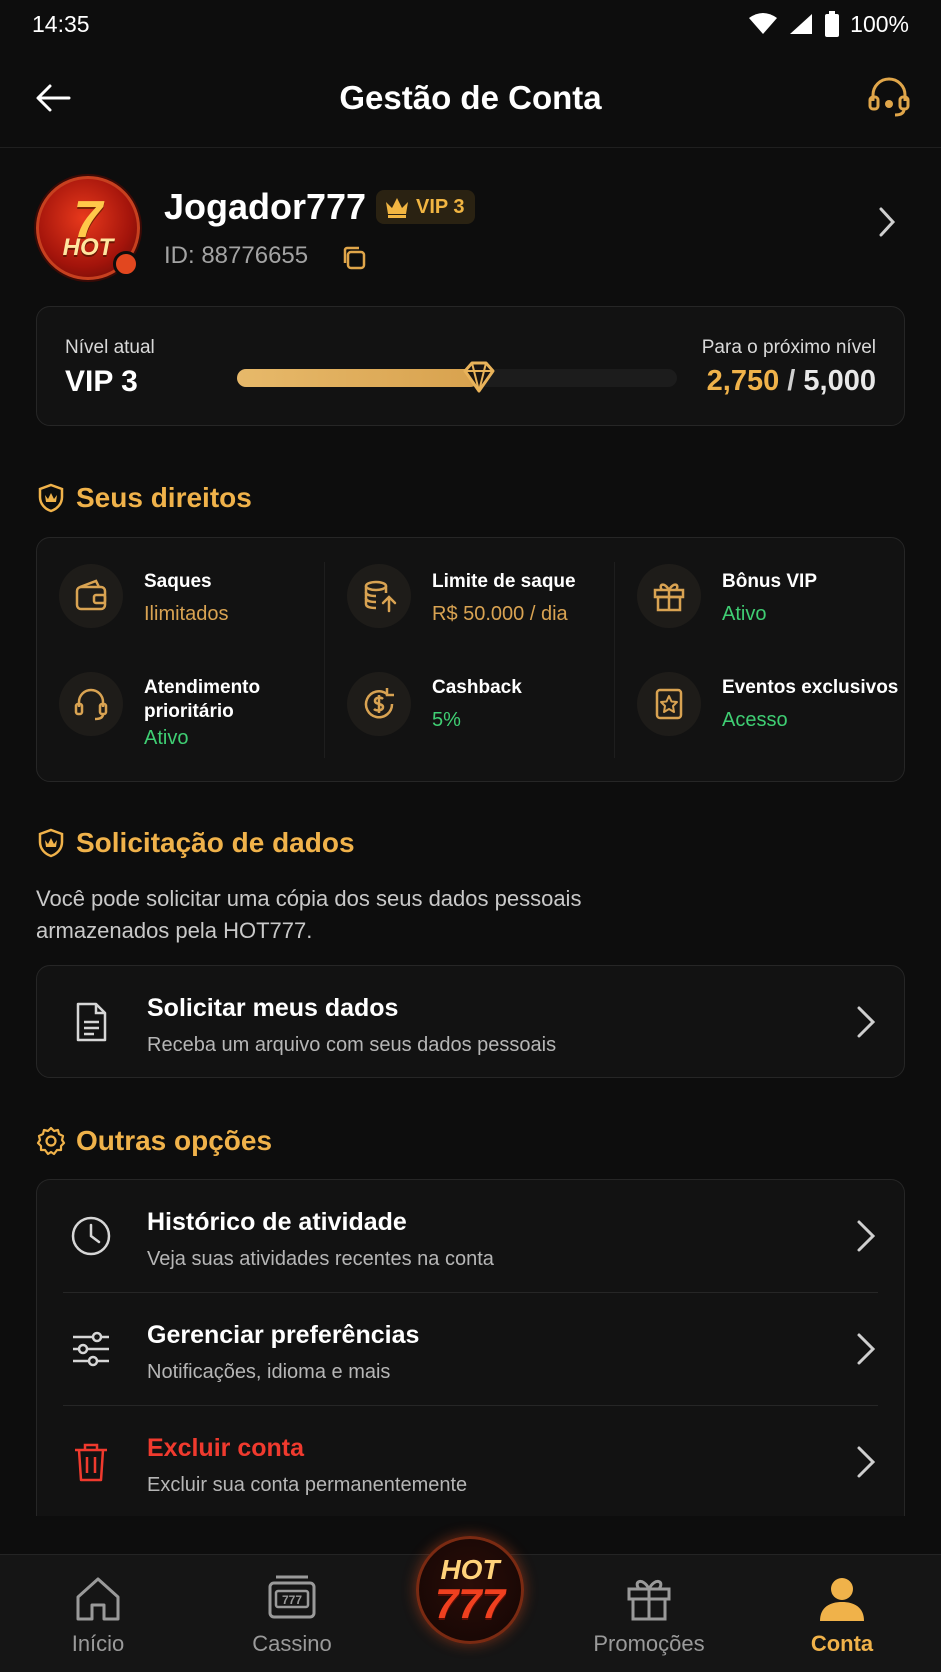 The width and height of the screenshot is (941, 1672). What do you see at coordinates (757, 704) in the screenshot?
I see `right-item-eventos: Eventos exclusivos Acesso` at bounding box center [757, 704].